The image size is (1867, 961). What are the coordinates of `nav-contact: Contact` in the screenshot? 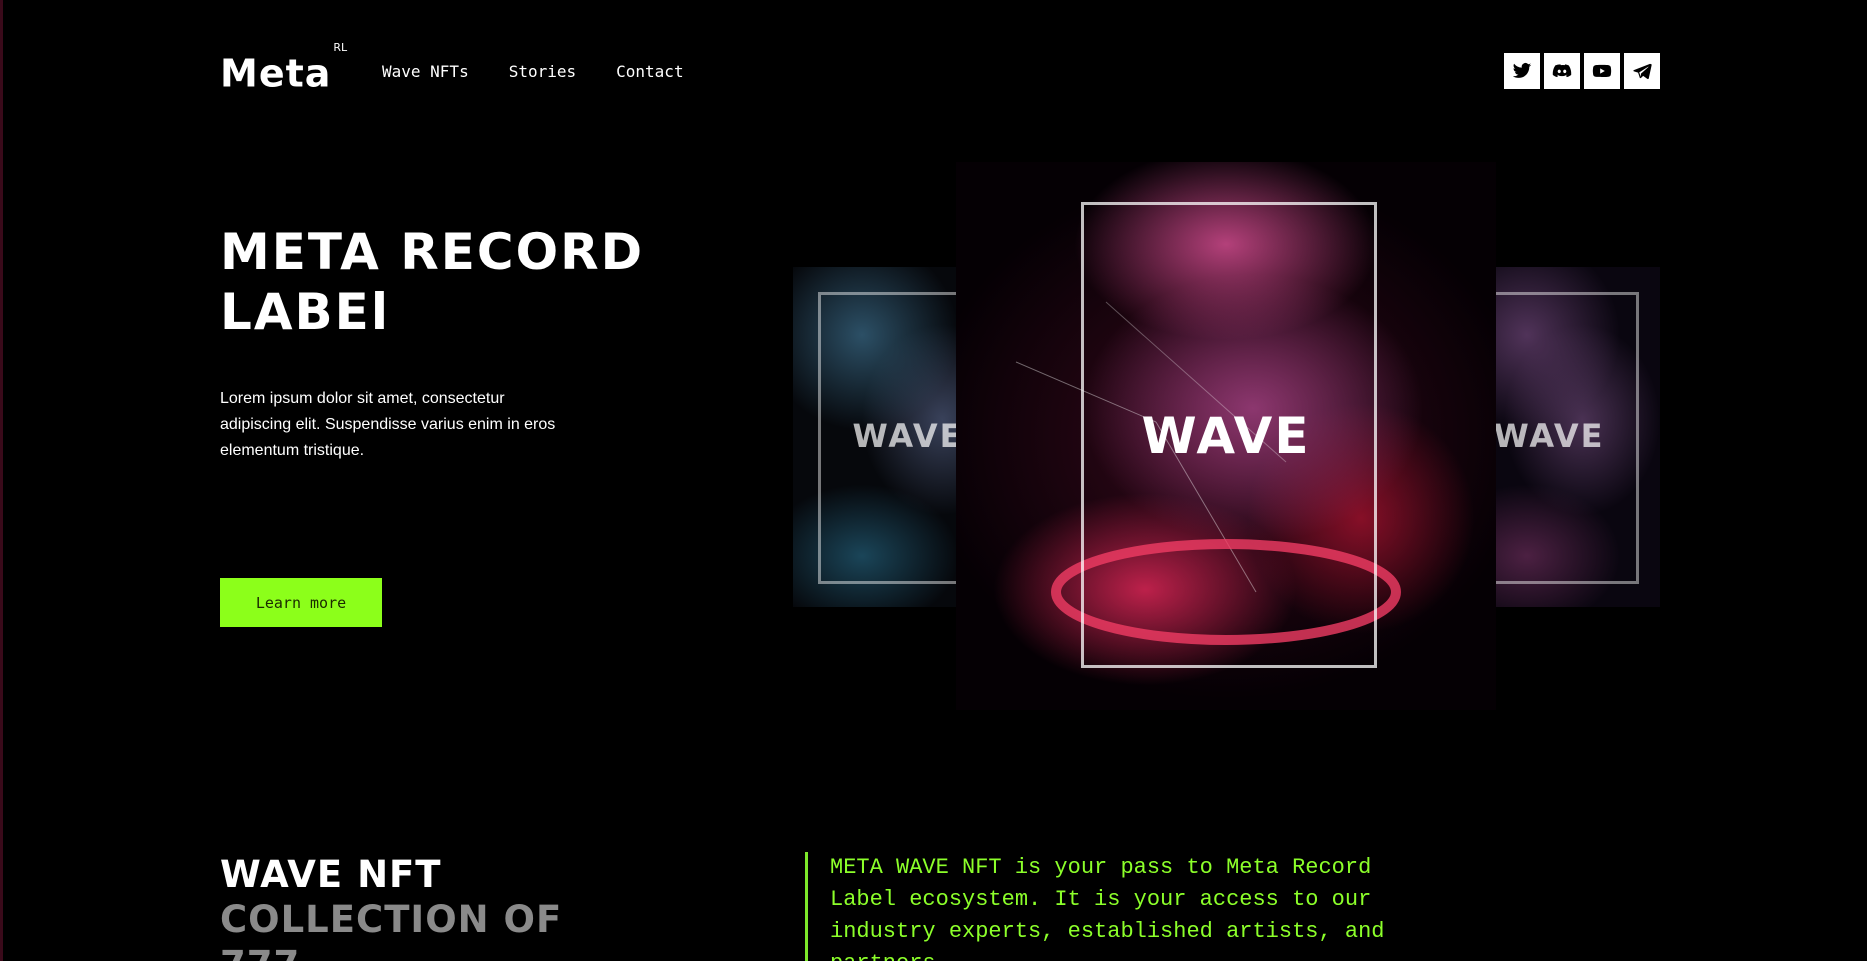 It's located at (649, 71).